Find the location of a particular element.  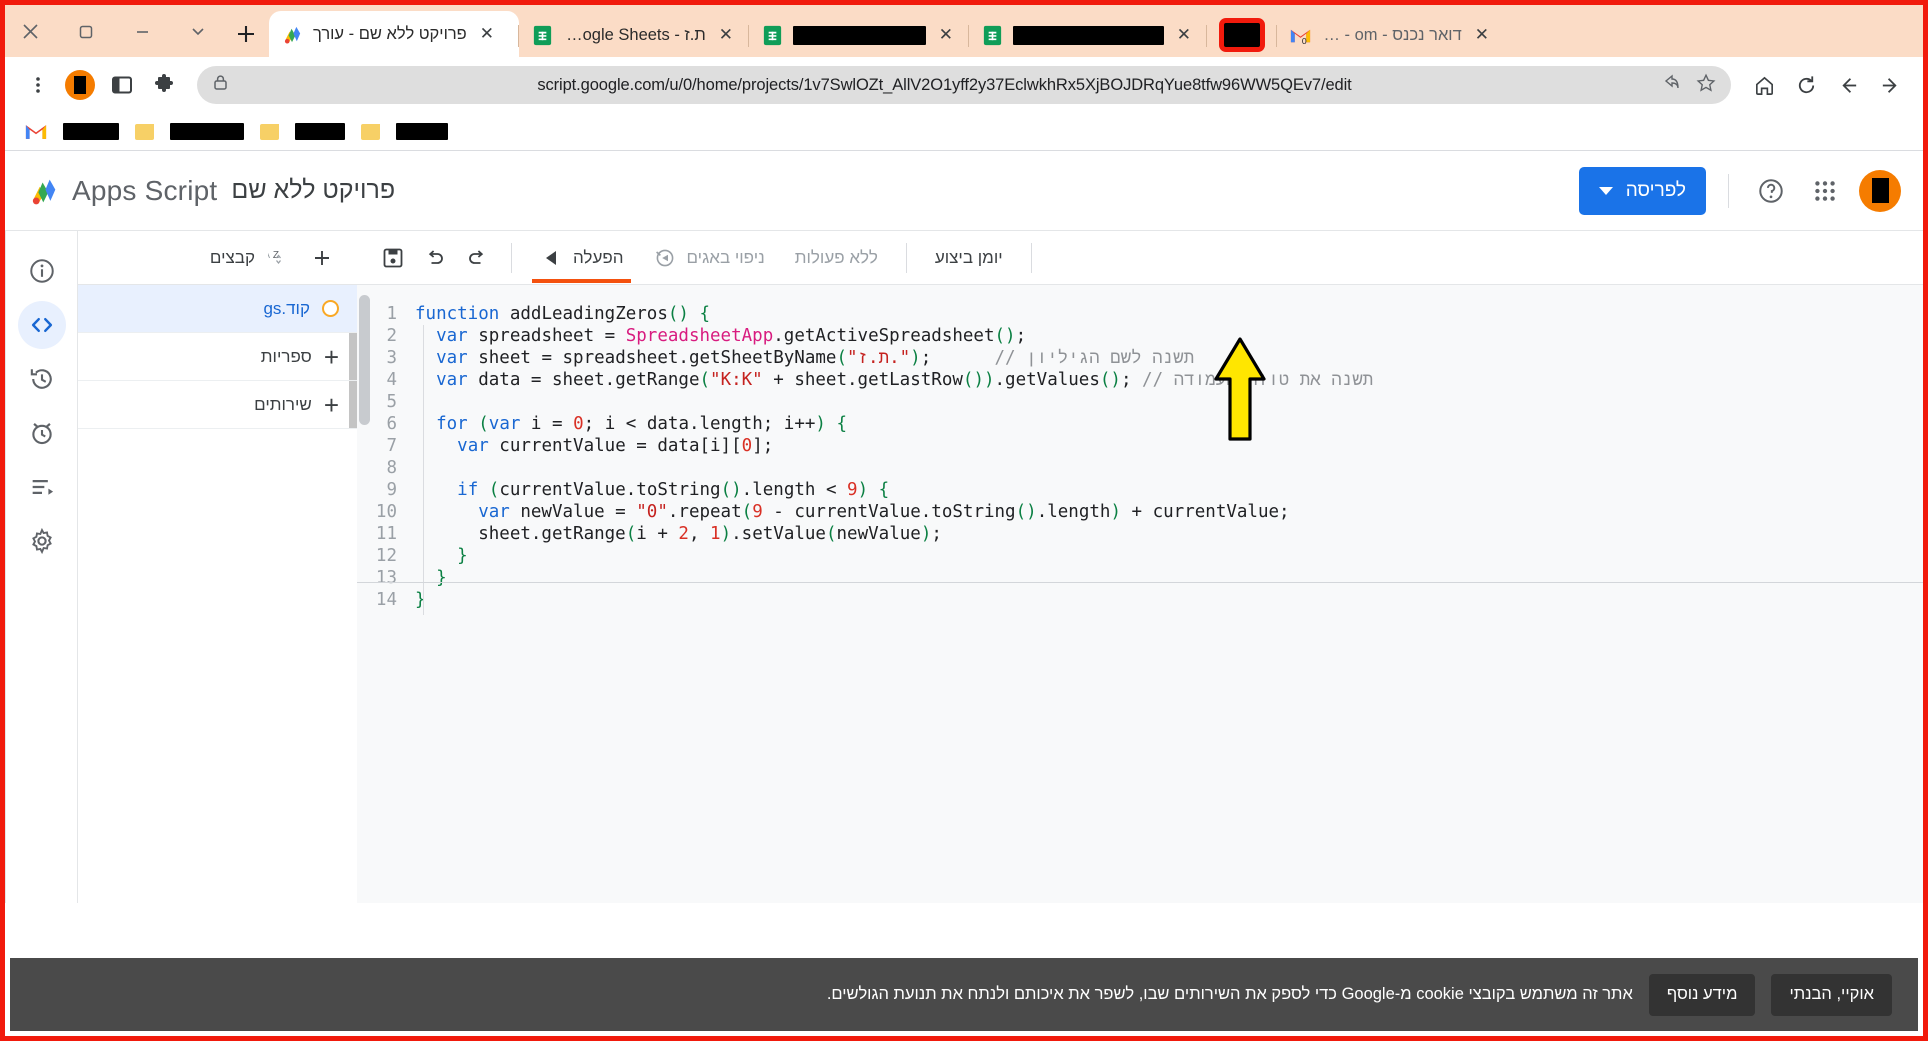

redacted-bookmark-label is located at coordinates (422, 131).